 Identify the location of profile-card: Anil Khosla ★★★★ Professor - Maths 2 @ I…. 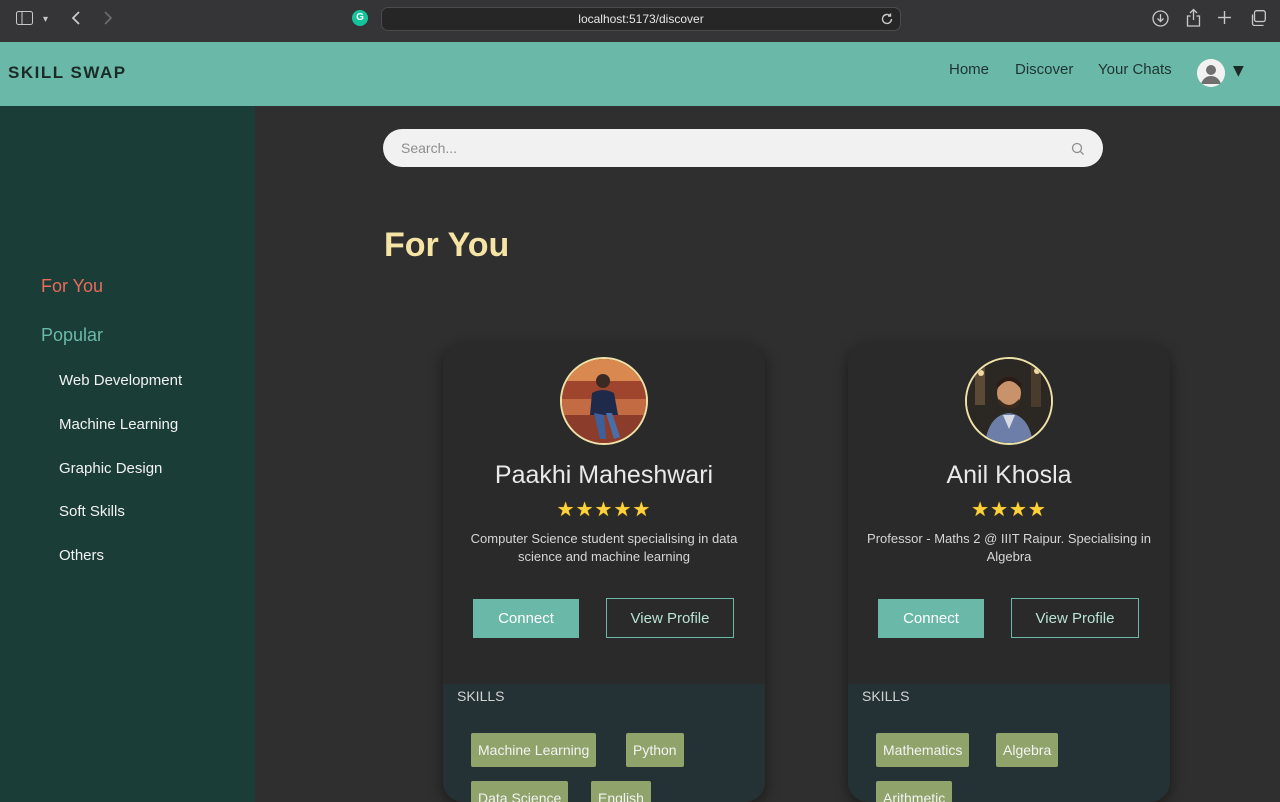
(1009, 573).